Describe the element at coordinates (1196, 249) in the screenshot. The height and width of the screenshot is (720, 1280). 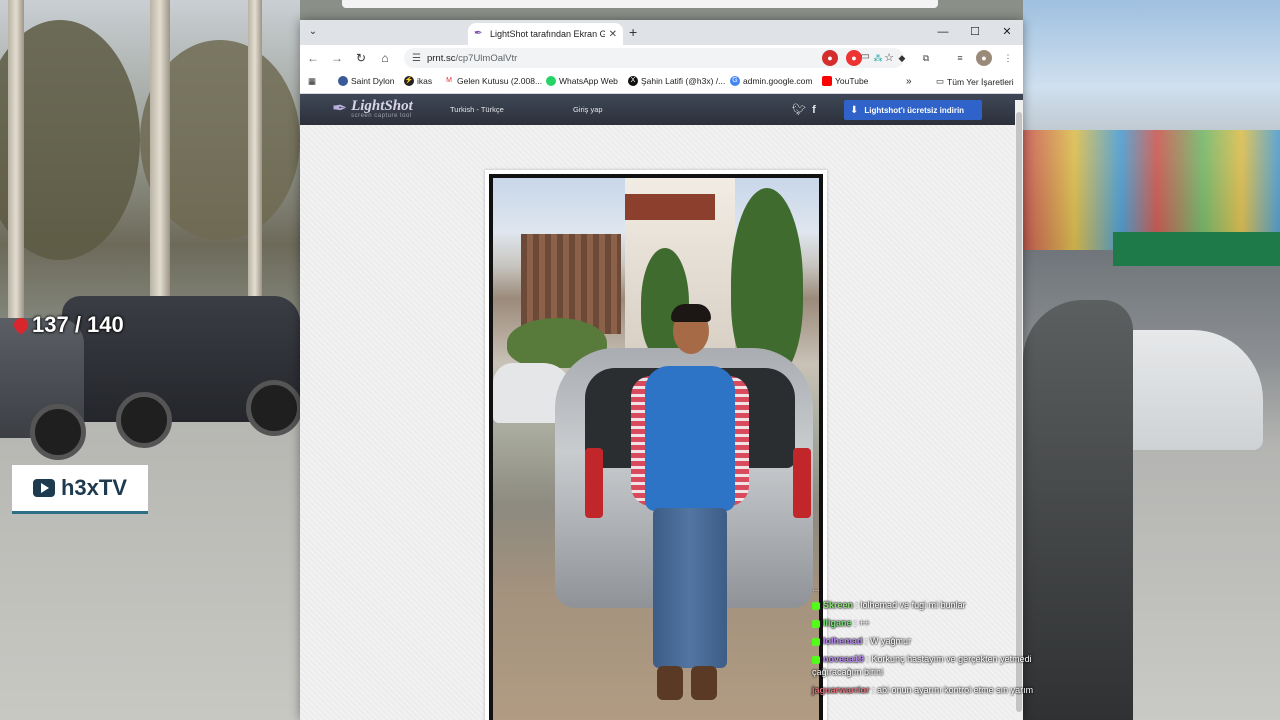
I see `shop-awning` at that location.